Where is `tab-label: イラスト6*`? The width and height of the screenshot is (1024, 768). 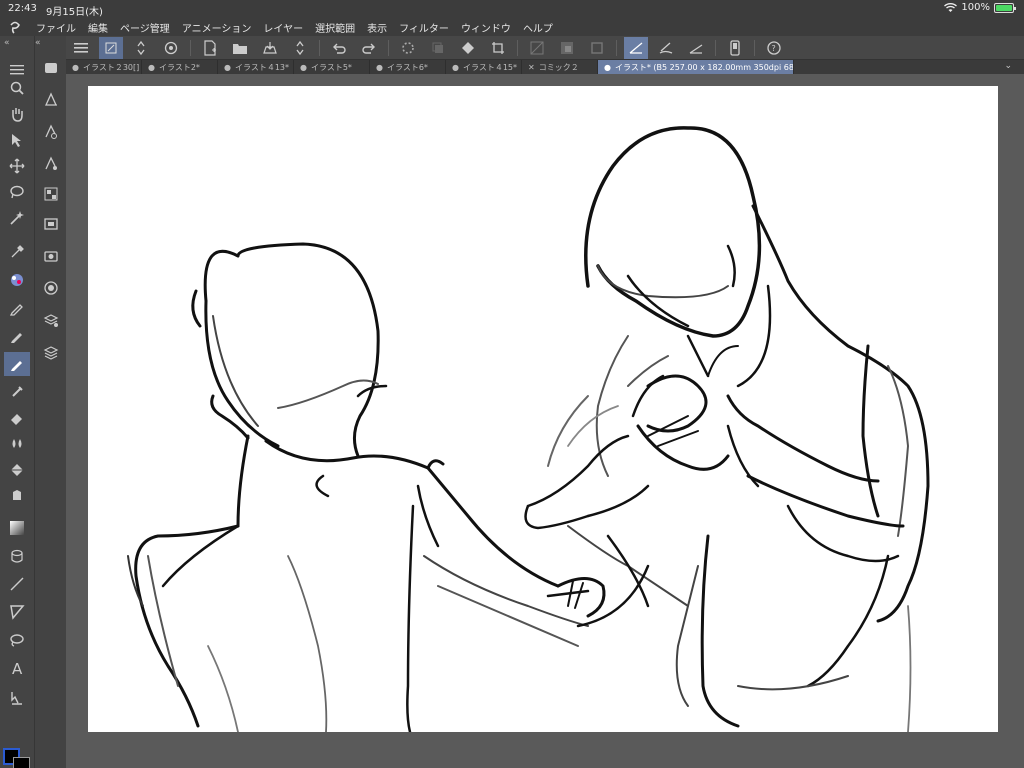
tab-label: イラスト6* is located at coordinates (407, 67).